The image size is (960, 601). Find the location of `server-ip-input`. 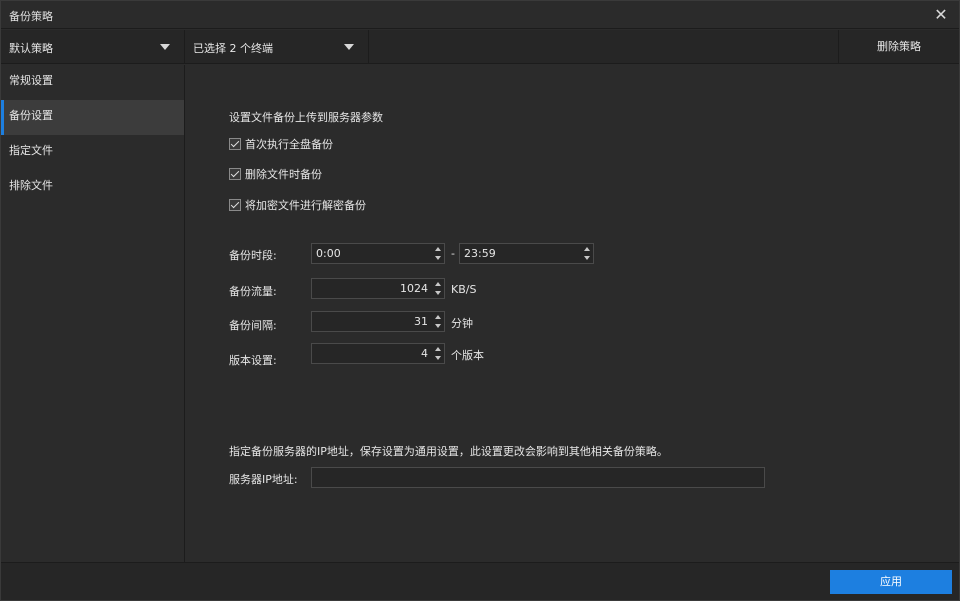

server-ip-input is located at coordinates (538, 477).